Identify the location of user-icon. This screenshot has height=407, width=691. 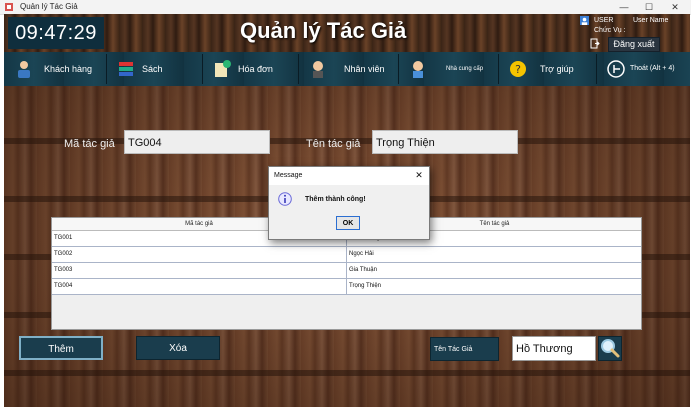
(584, 20).